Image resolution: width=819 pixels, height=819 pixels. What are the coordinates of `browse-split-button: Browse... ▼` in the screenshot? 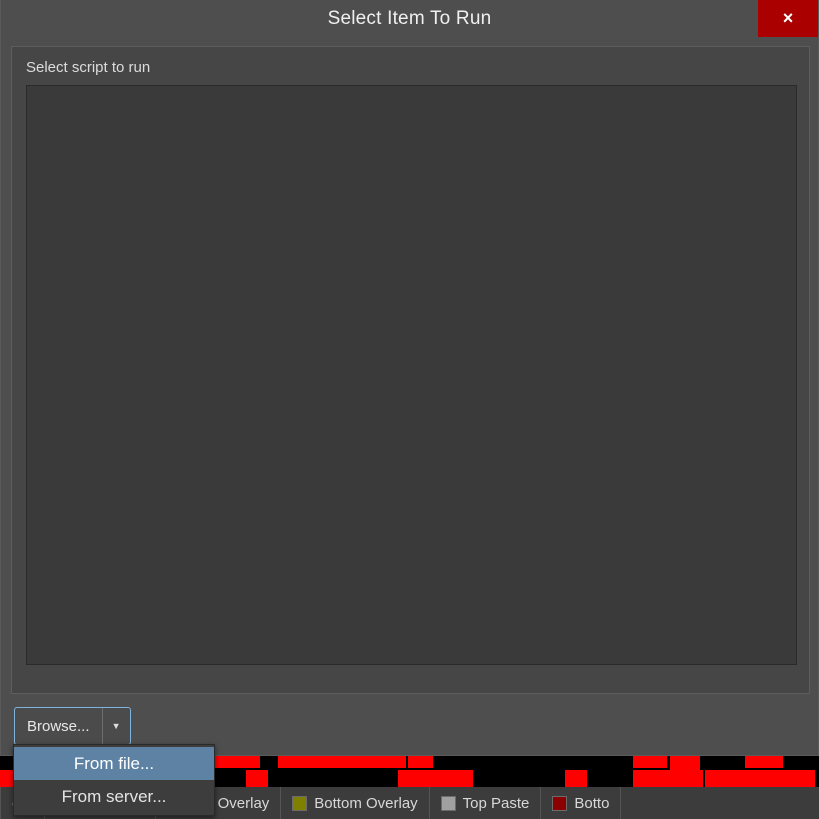 It's located at (72, 726).